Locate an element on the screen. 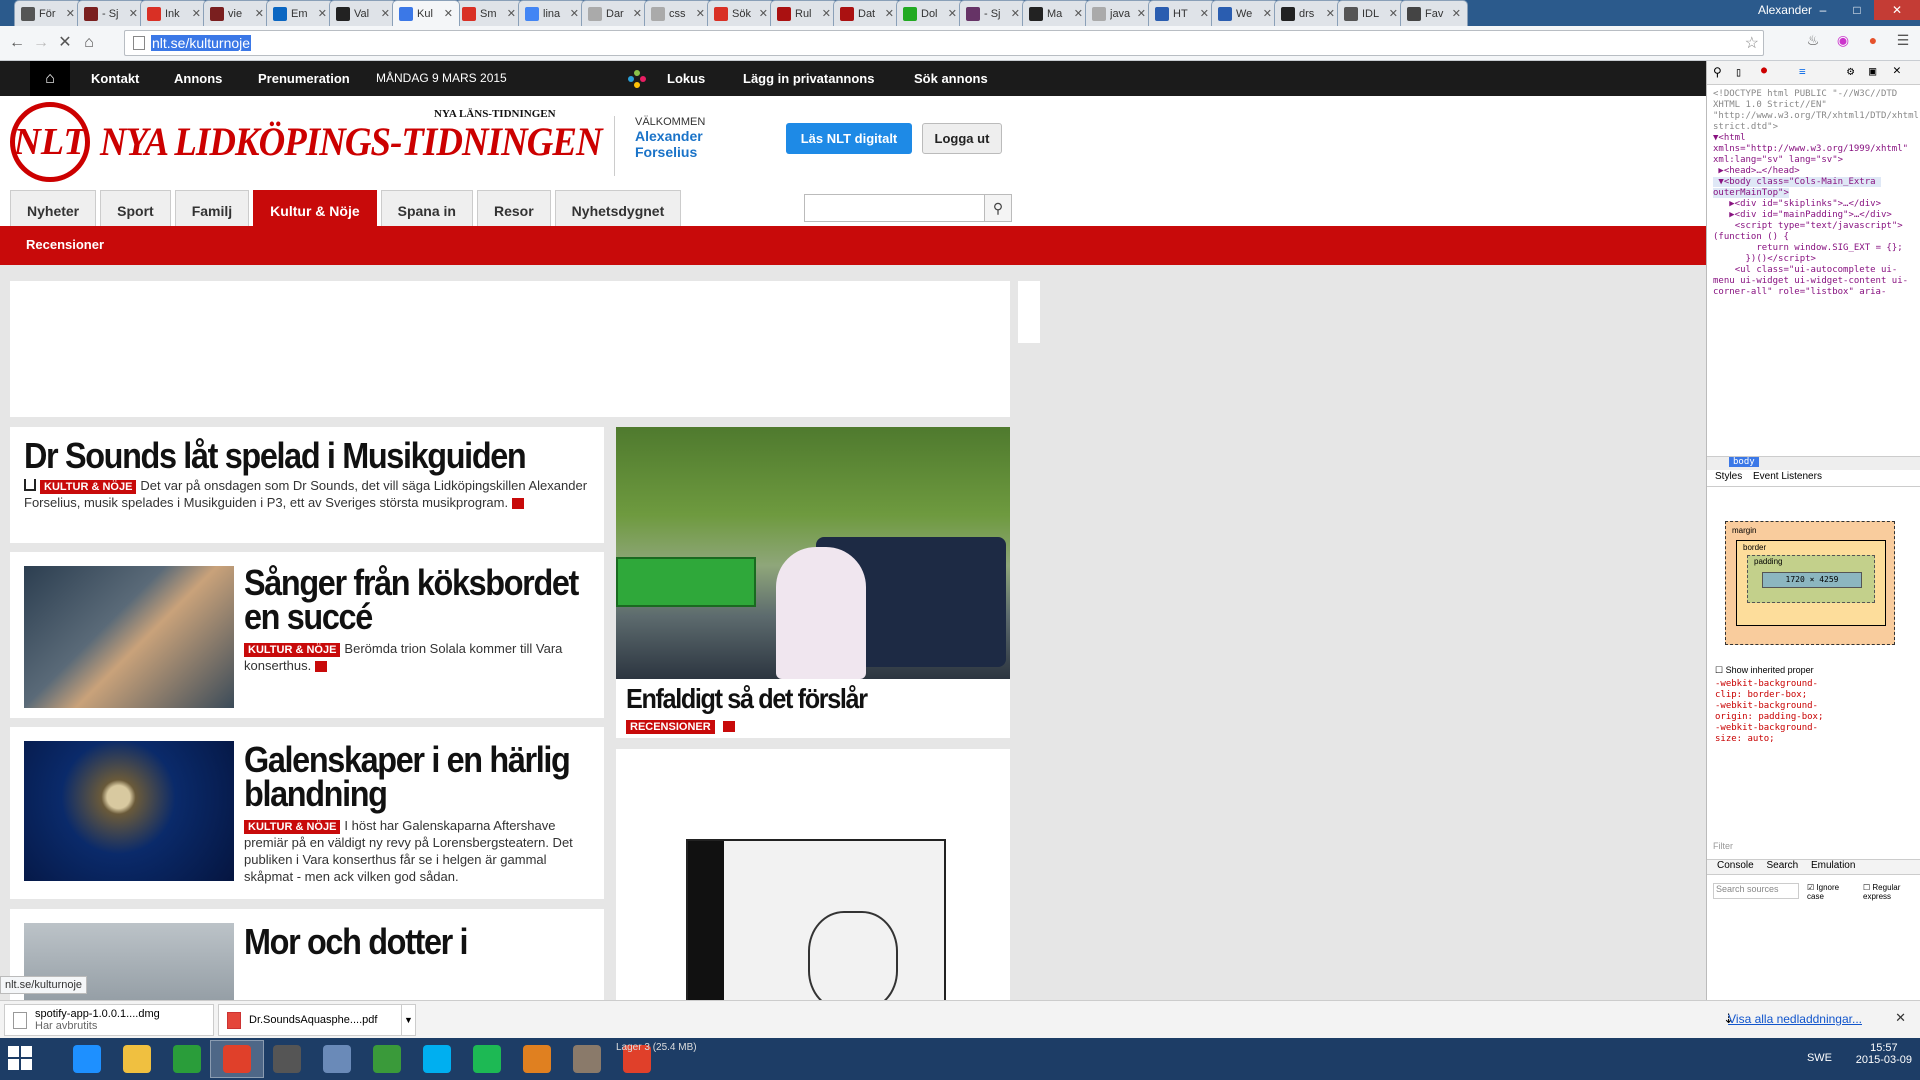 The width and height of the screenshot is (1920, 1080). site-home-icon: ⌂ is located at coordinates (50, 78).